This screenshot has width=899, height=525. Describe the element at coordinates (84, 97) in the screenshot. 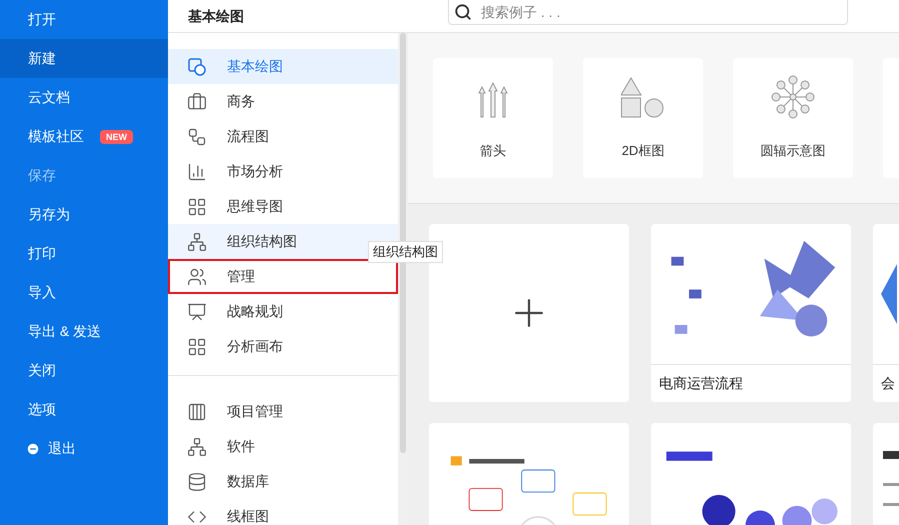

I see `sidebar-item: 云文档` at that location.